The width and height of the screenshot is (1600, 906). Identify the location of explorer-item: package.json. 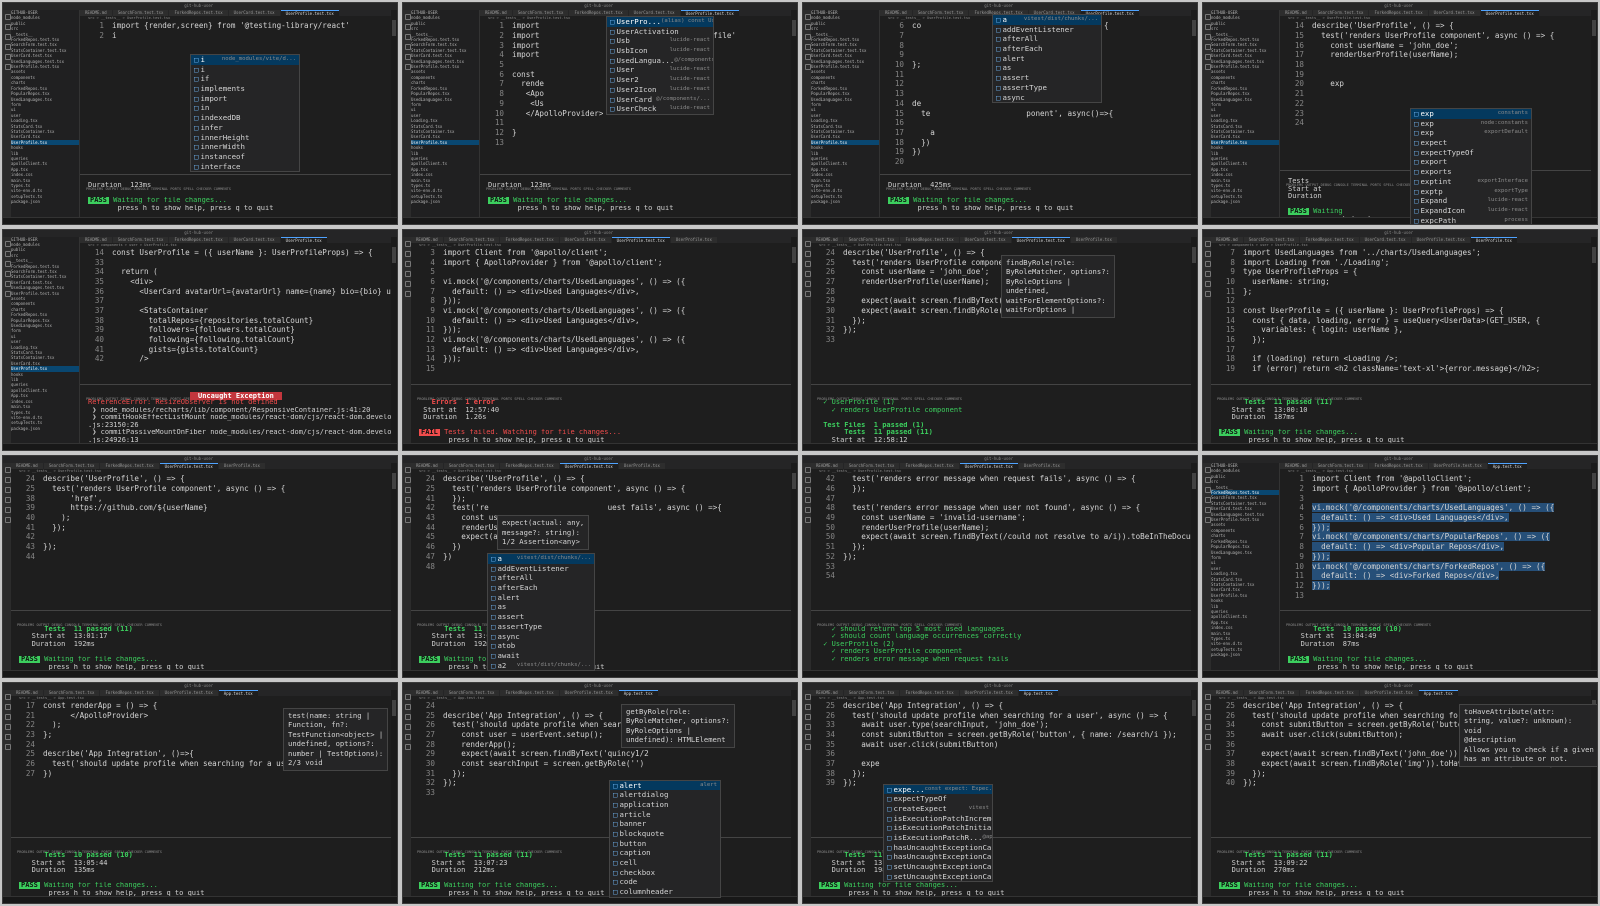
(1245, 654).